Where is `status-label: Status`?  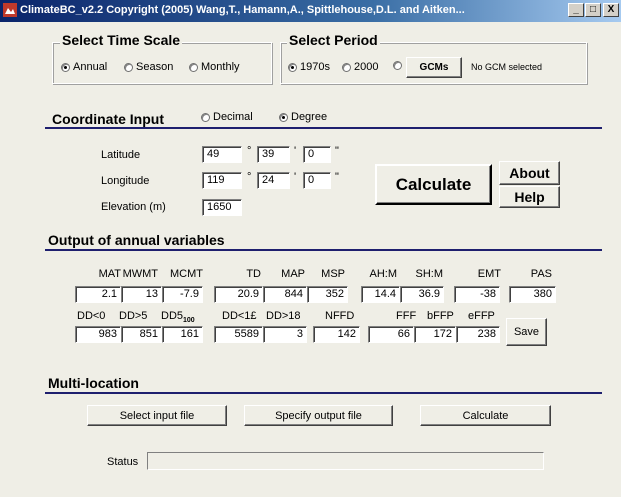
status-label: Status is located at coordinates (123, 462).